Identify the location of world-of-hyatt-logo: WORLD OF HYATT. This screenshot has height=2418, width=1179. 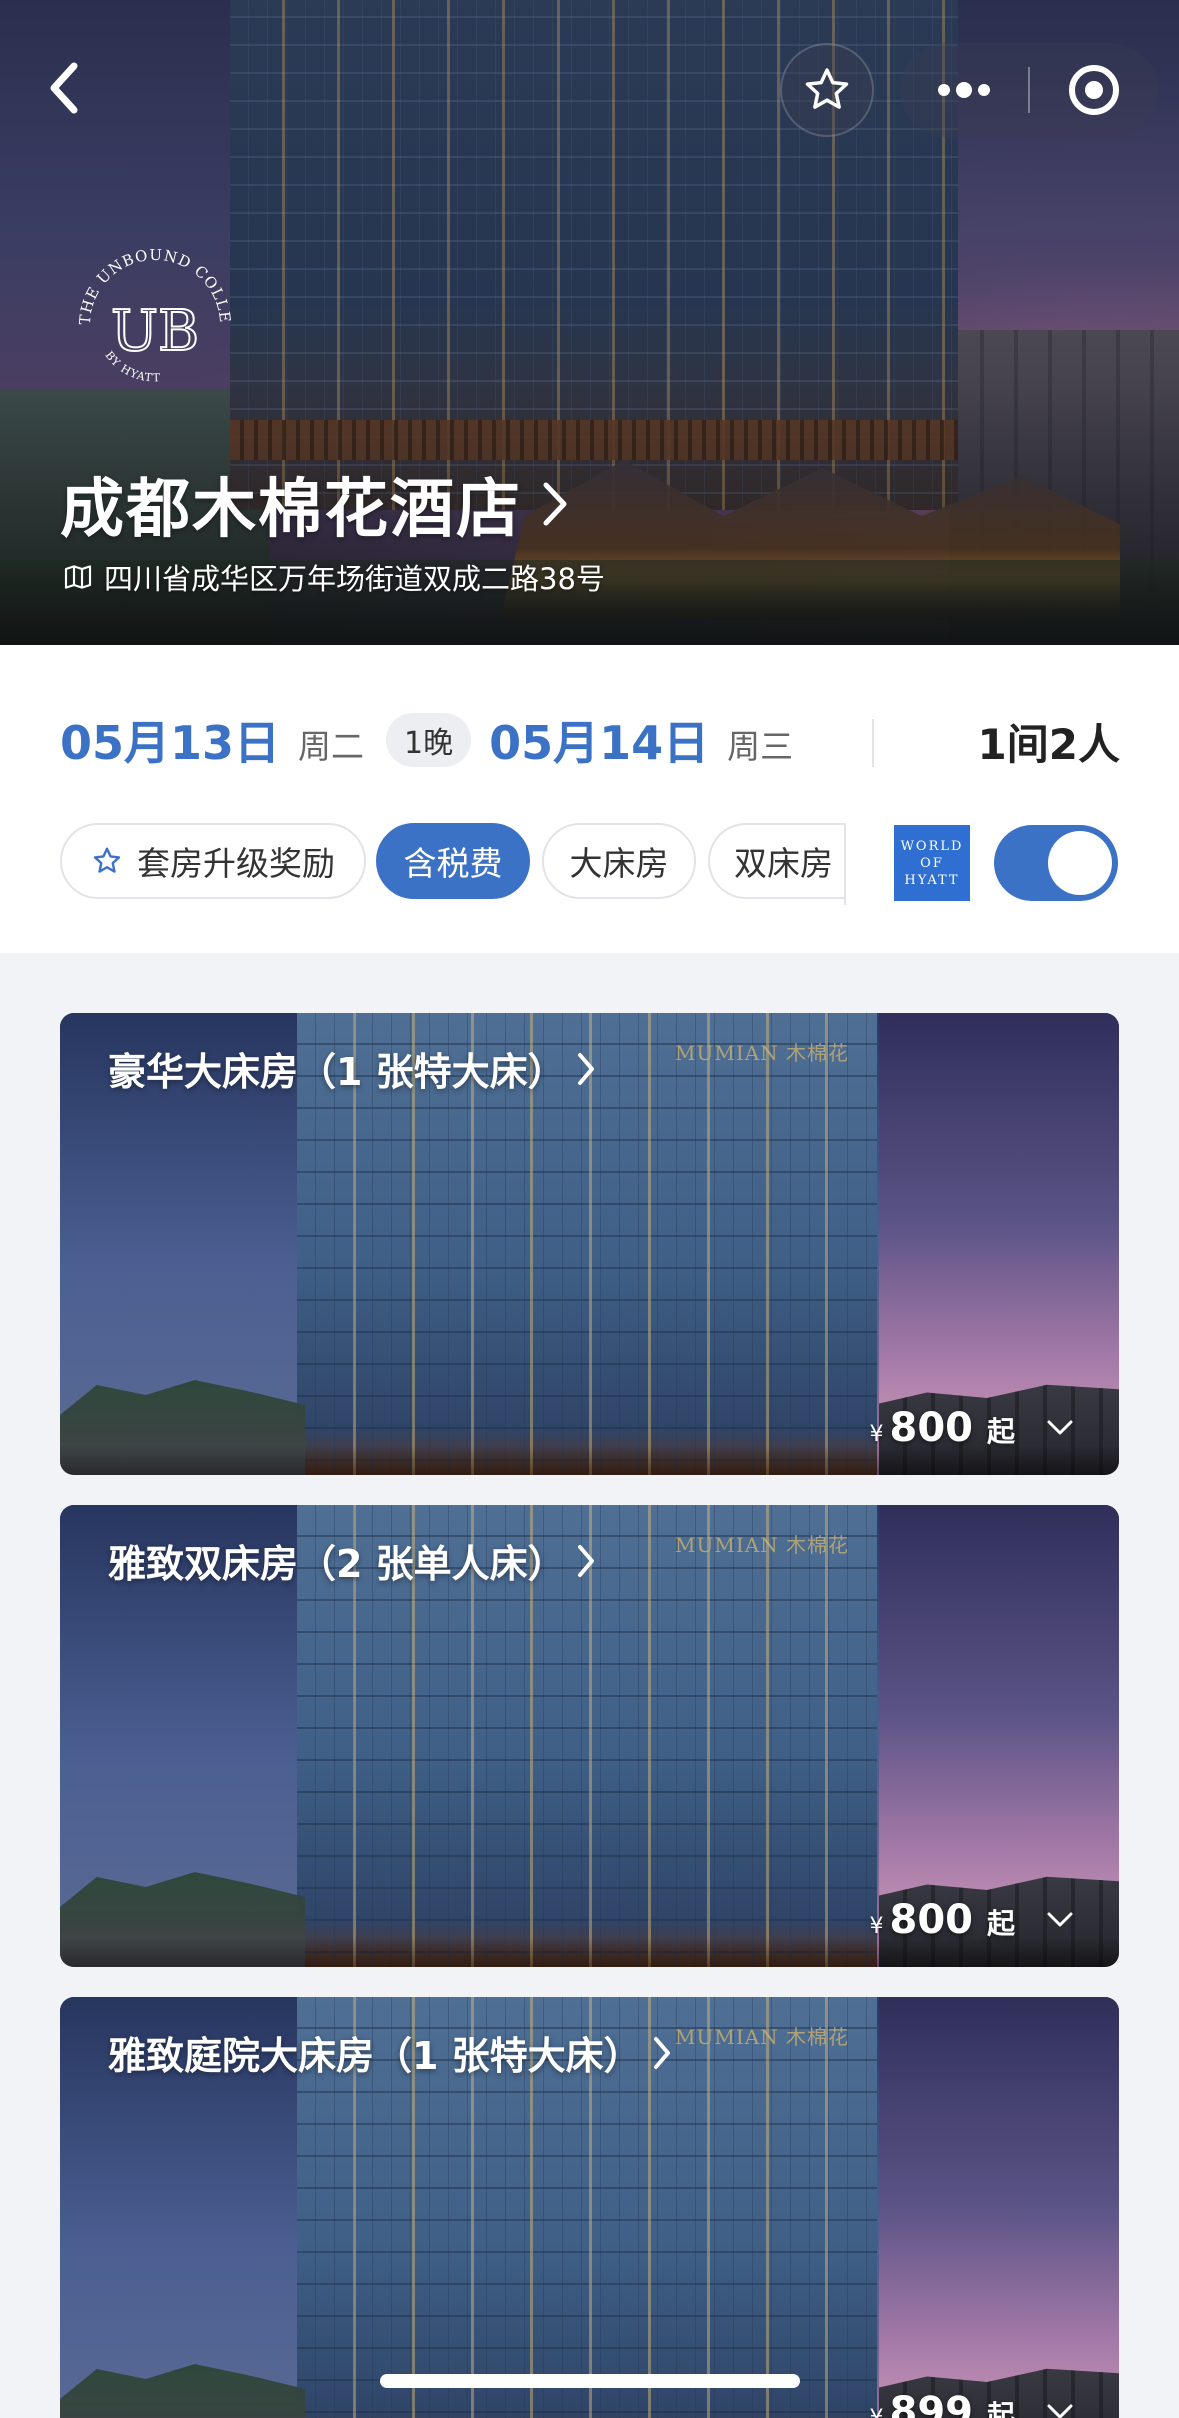
(932, 863).